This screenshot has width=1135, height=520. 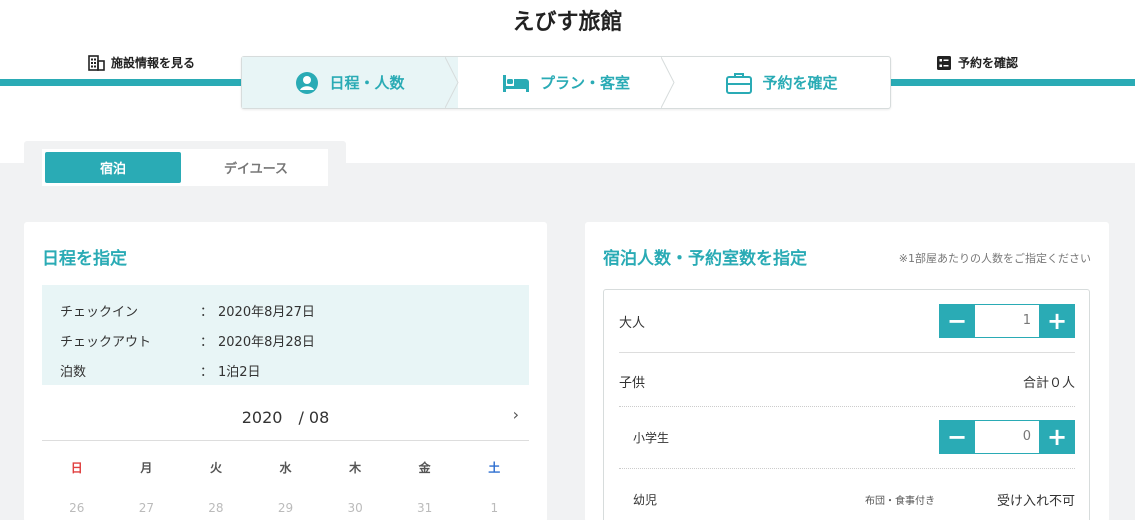 What do you see at coordinates (847, 321) in the screenshot?
I see `adult-row: 大人 − 1 +` at bounding box center [847, 321].